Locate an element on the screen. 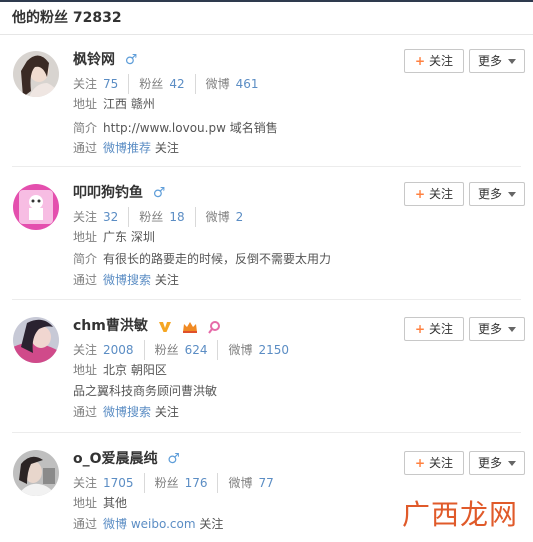 This screenshot has width=533, height=542. club-icon is located at coordinates (214, 327).